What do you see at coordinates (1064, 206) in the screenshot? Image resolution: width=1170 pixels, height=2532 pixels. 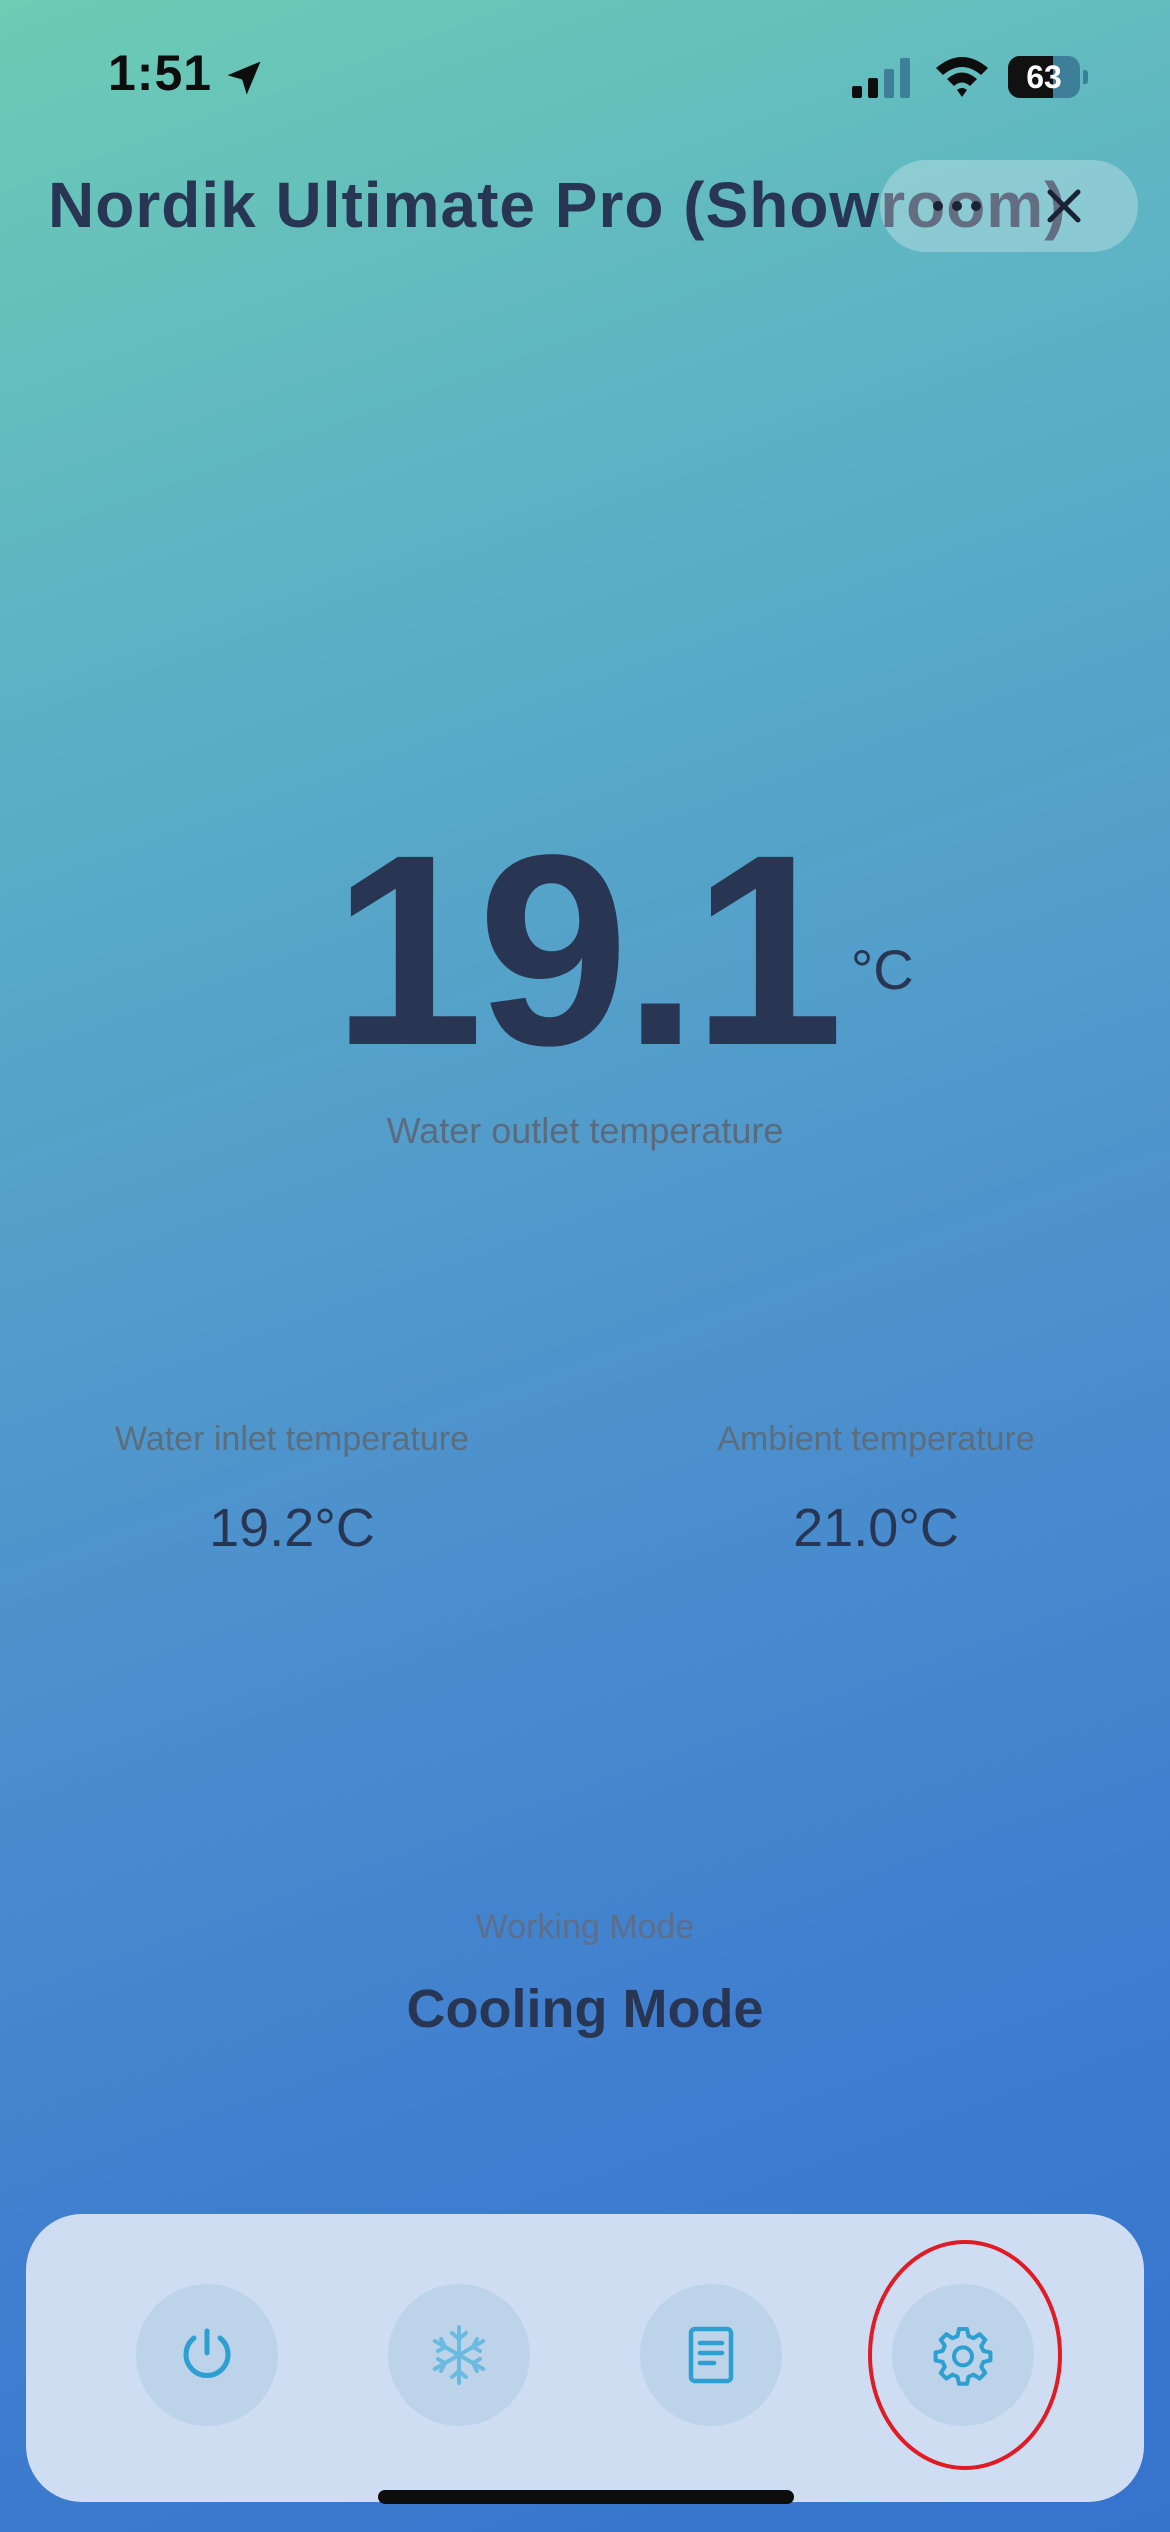 I see `close-icon` at bounding box center [1064, 206].